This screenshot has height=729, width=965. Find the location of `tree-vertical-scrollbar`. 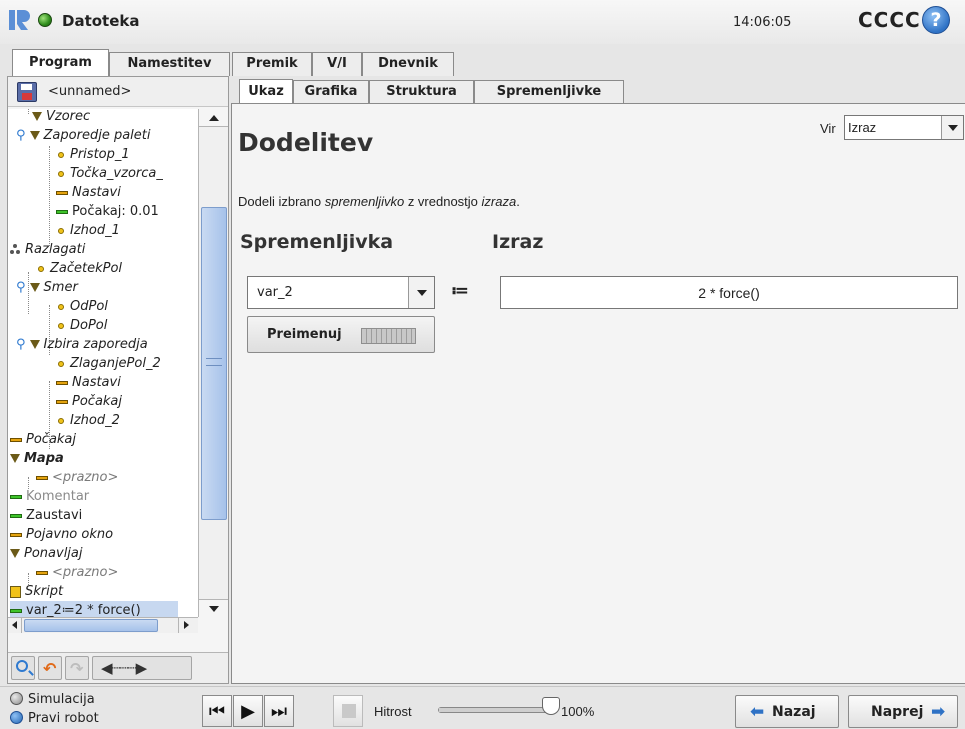

tree-vertical-scrollbar is located at coordinates (213, 363).